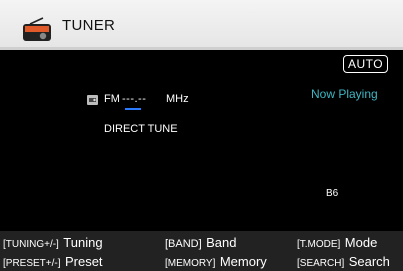 The image size is (403, 271). Describe the element at coordinates (177, 99) in the screenshot. I see `frequency-unit: MHz` at that location.